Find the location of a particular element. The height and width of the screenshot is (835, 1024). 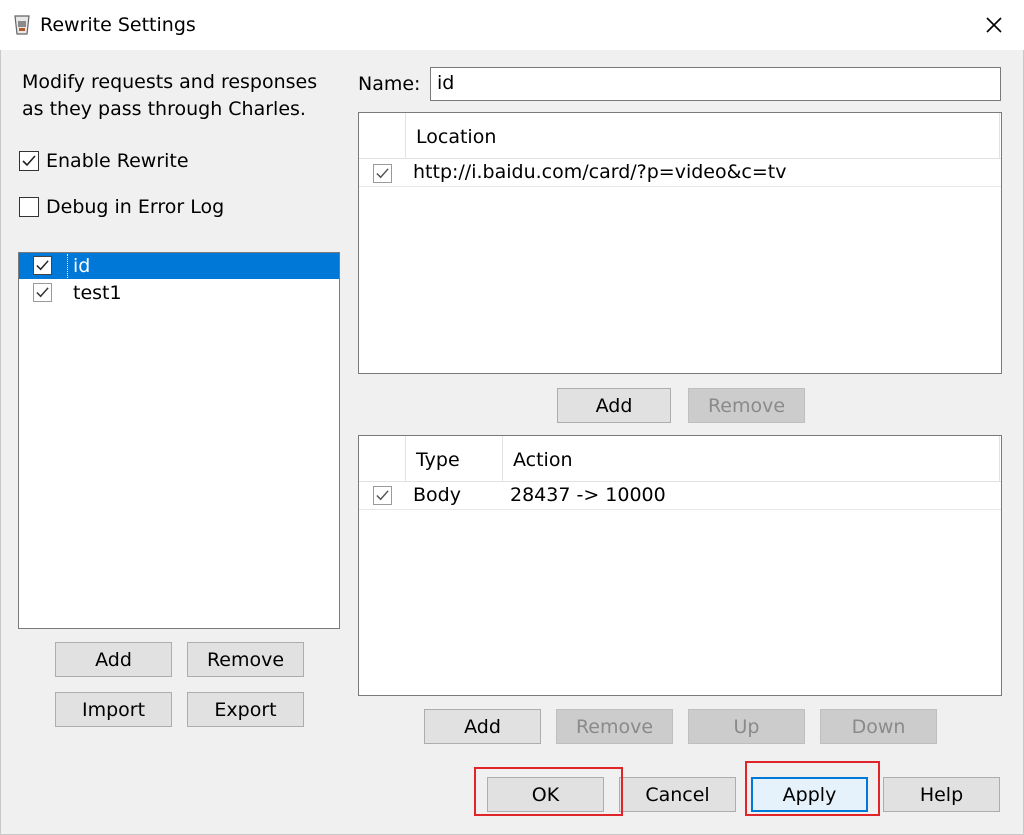

checkbox-unchecked-icon is located at coordinates (29, 207).